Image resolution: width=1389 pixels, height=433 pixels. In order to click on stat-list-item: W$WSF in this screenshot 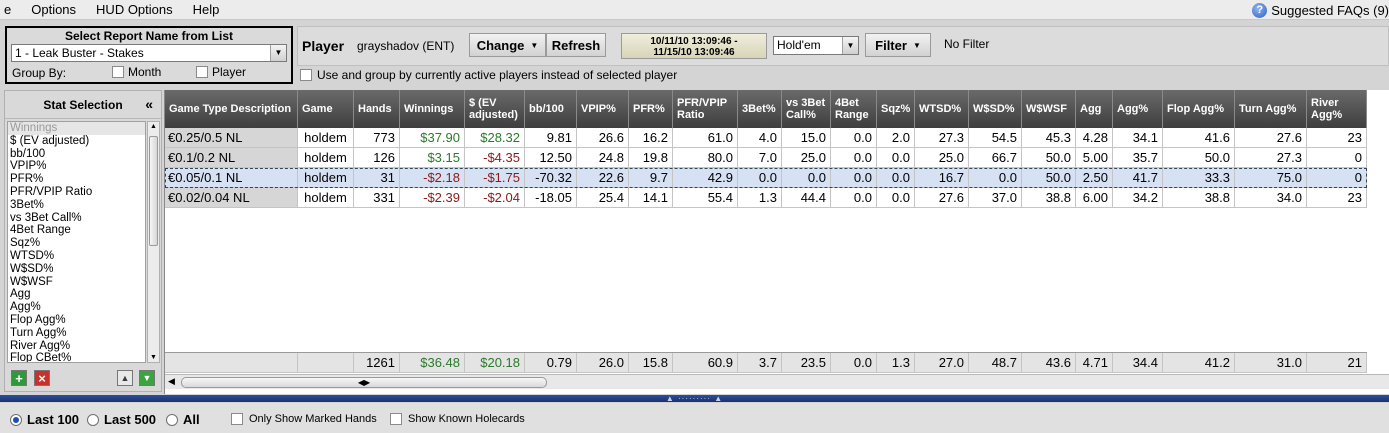, I will do `click(76, 282)`.